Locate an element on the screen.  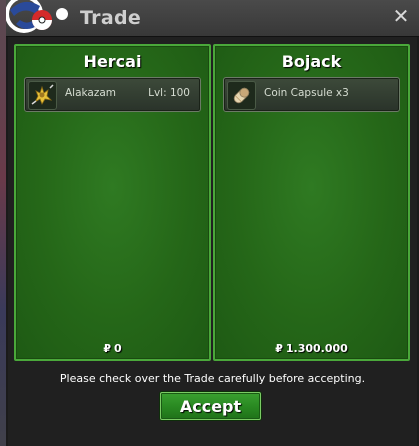
pokeball-logo-icon is located at coordinates (37, 16).